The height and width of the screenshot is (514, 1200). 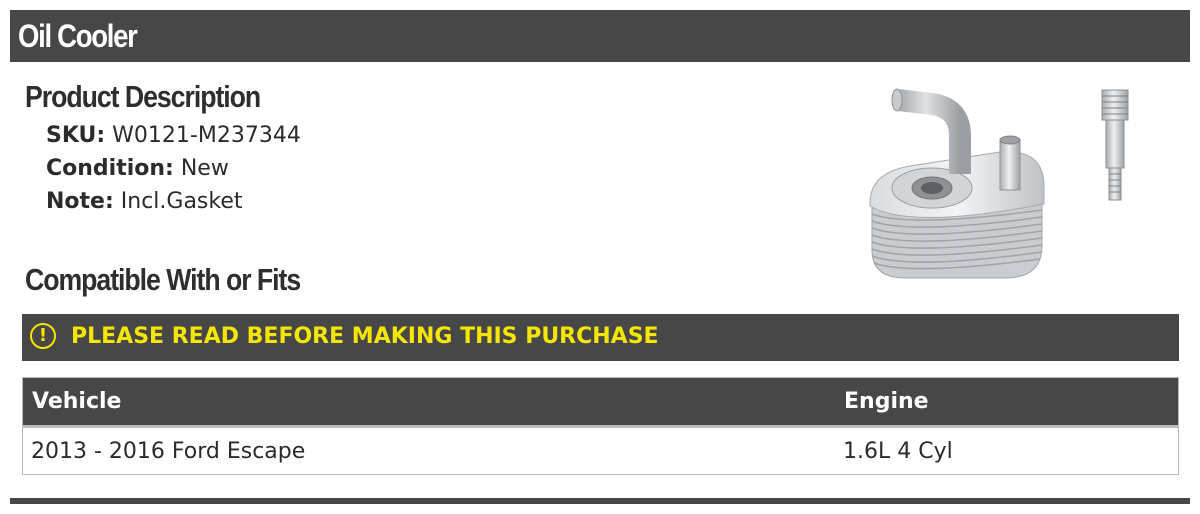 I want to click on table-row: 2013 - 2016 Ford Escape 1.6L 4 Cyl, so click(x=600, y=450).